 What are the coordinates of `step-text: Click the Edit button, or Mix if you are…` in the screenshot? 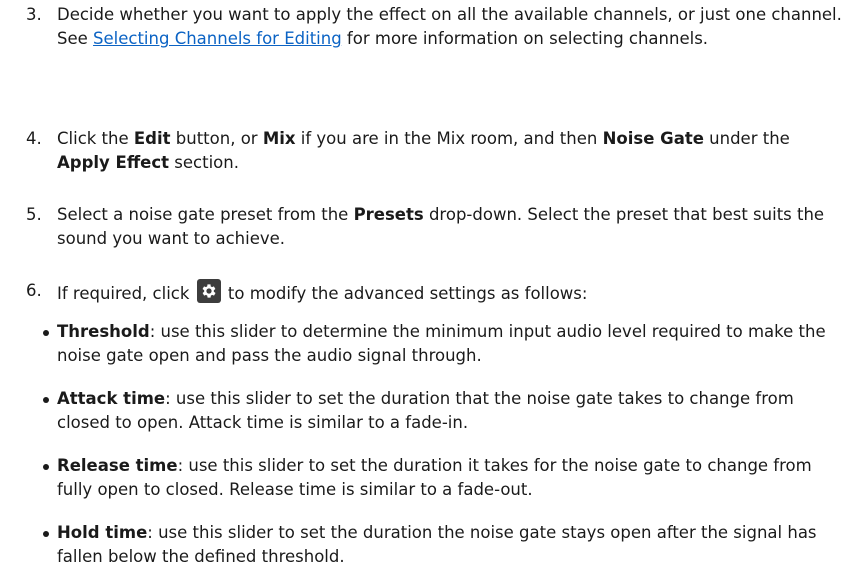 It's located at (452, 151).